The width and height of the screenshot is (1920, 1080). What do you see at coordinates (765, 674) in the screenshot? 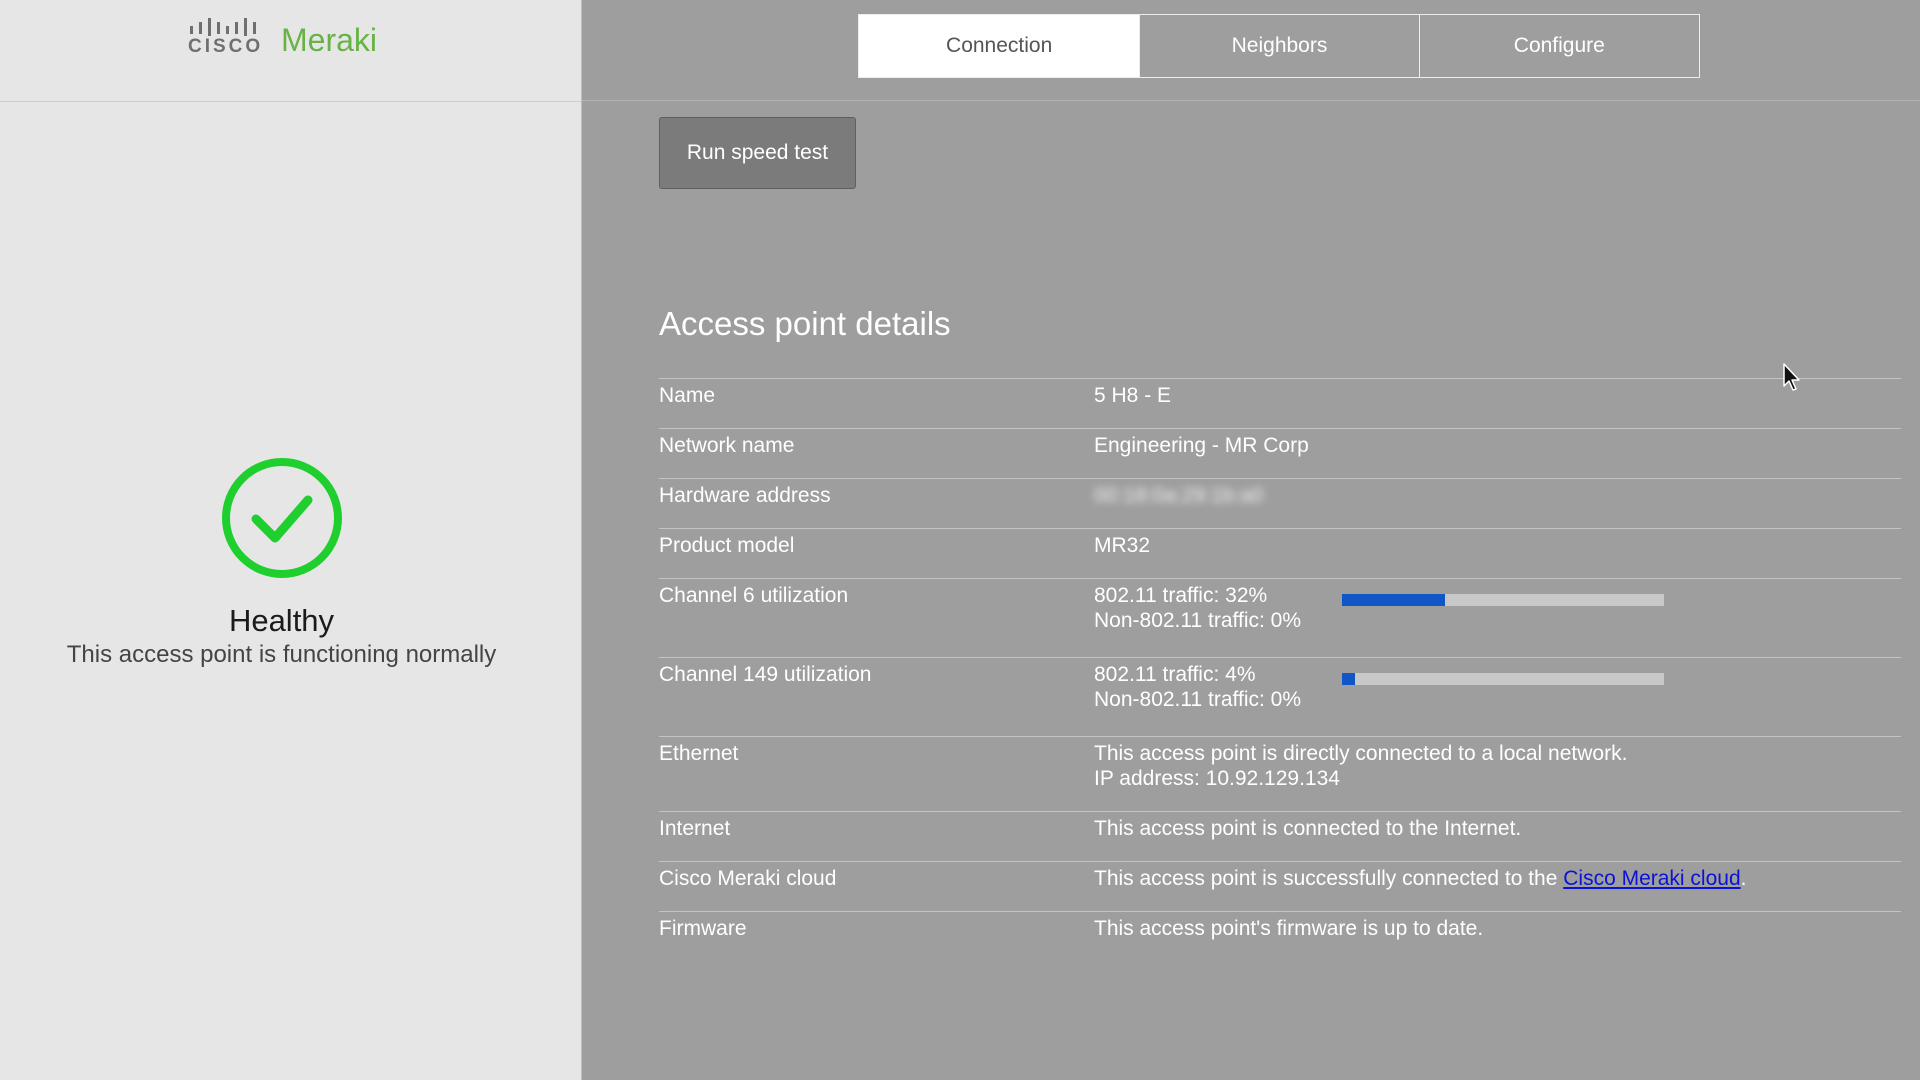
I see `detail-label: Channel 149 utilization` at bounding box center [765, 674].